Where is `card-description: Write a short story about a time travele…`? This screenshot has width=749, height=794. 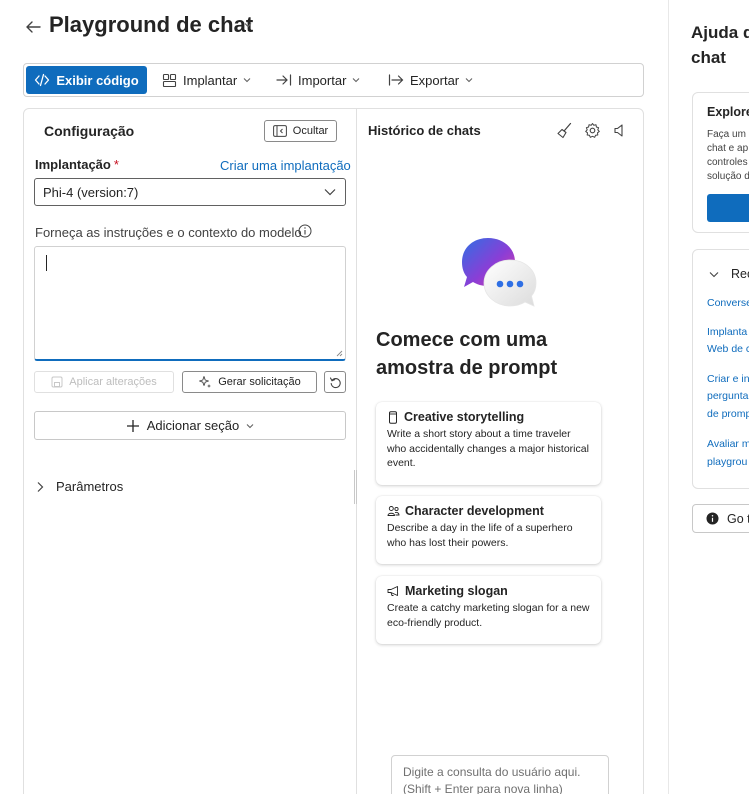 card-description: Write a short story about a time travele… is located at coordinates (488, 448).